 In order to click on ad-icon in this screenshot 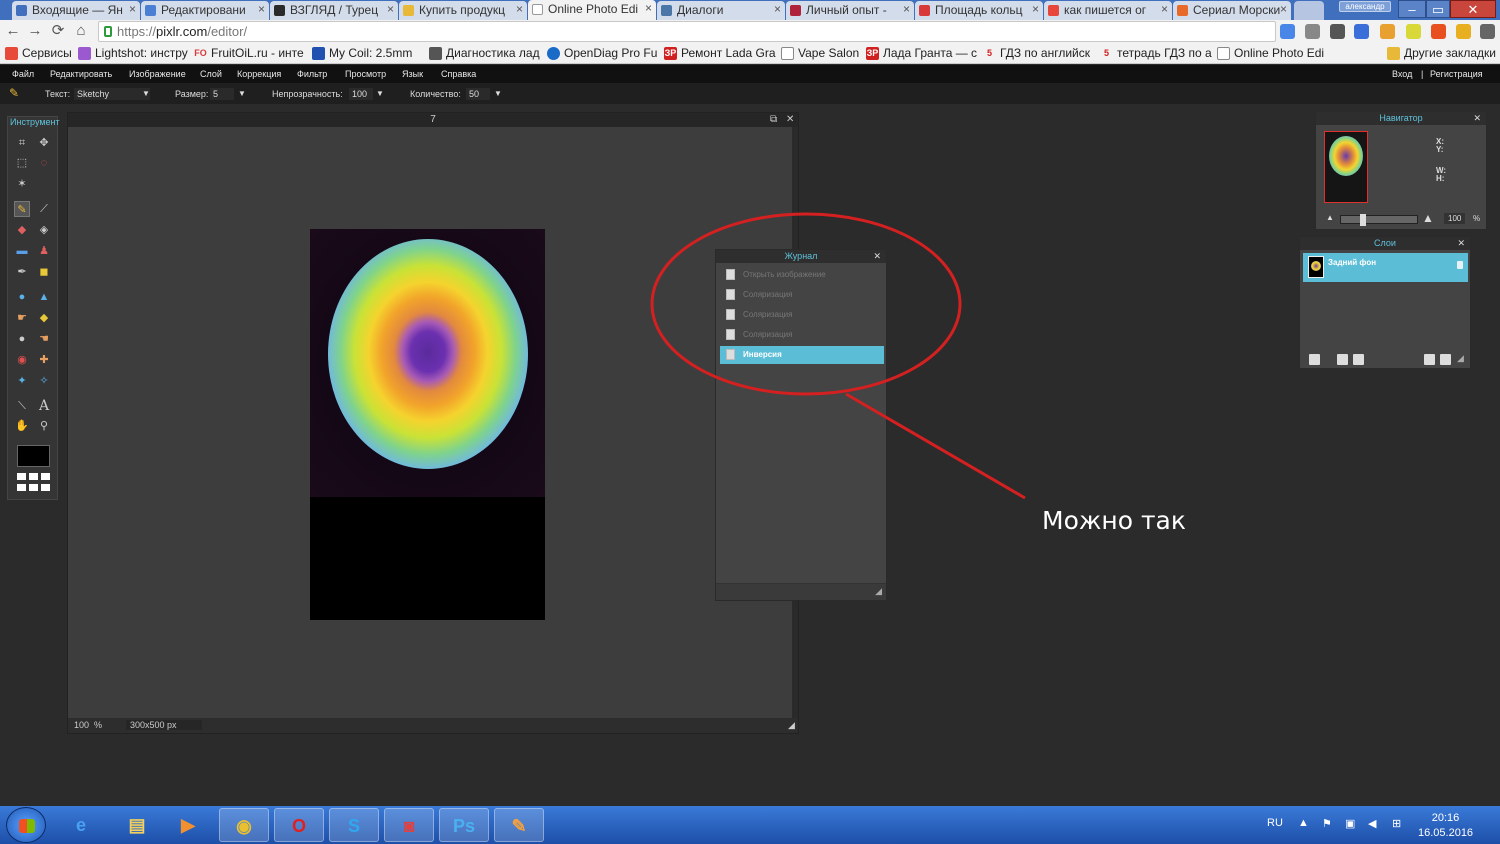, I will do `click(1387, 31)`.